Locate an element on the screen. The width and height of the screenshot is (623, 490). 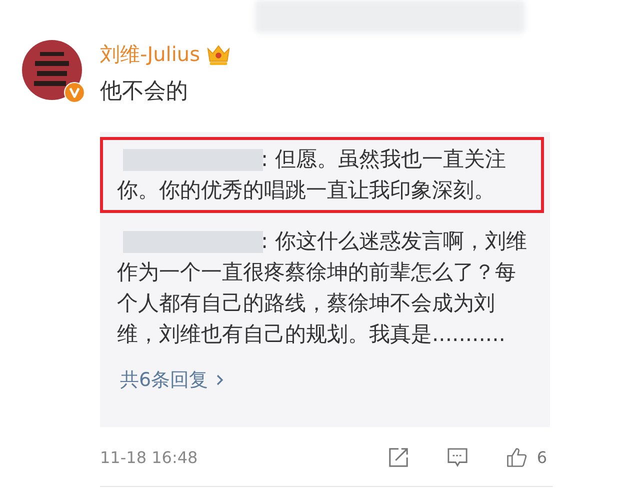
more-replies-link: 共6条回复 is located at coordinates (172, 380).